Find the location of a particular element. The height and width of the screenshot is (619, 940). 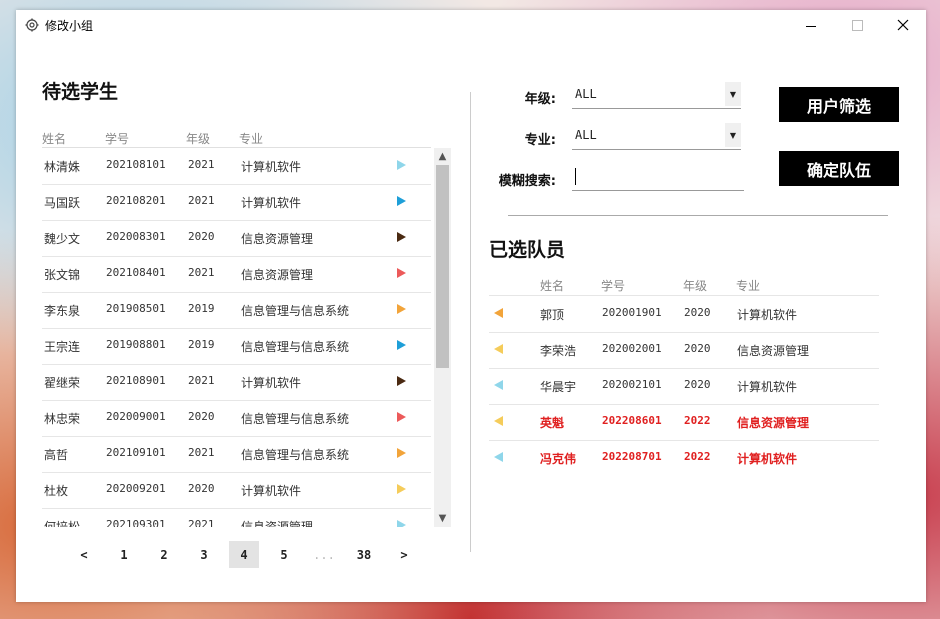

major-select: ALL ▼ is located at coordinates (656, 136).